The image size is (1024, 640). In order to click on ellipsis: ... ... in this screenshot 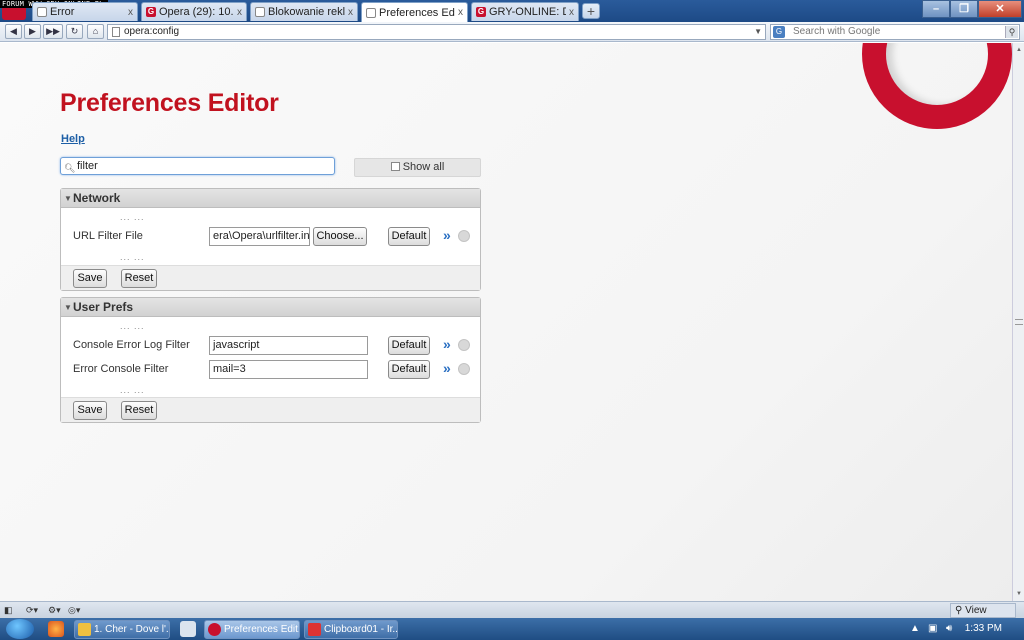, I will do `click(132, 390)`.